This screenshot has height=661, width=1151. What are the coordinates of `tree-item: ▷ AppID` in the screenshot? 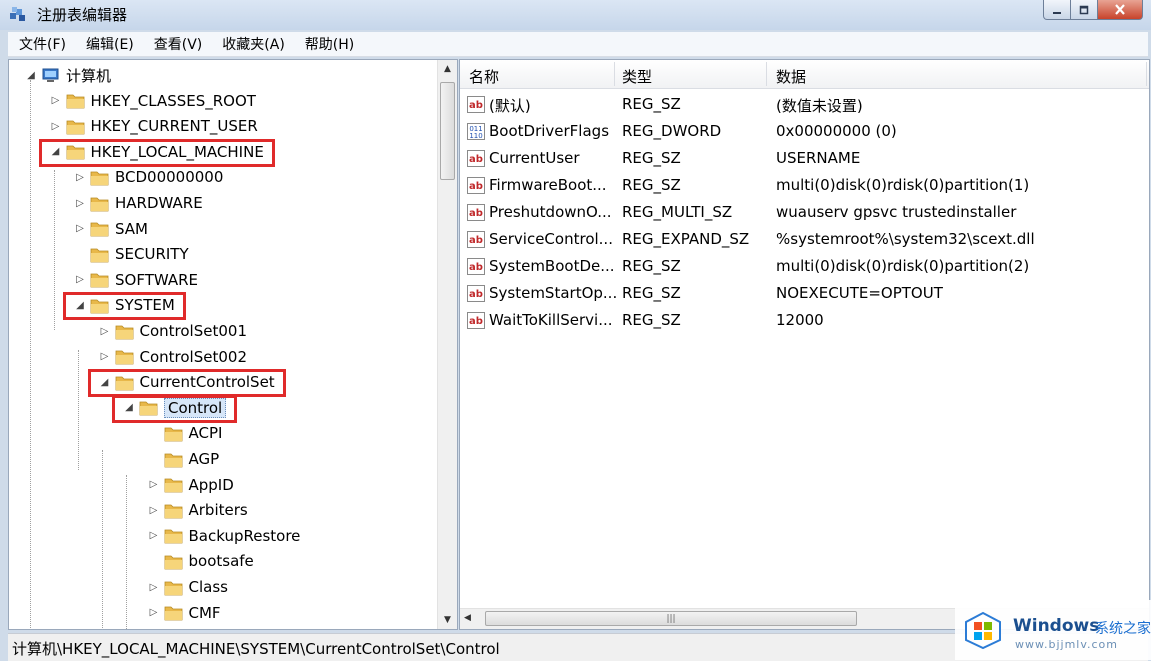 It's located at (191, 485).